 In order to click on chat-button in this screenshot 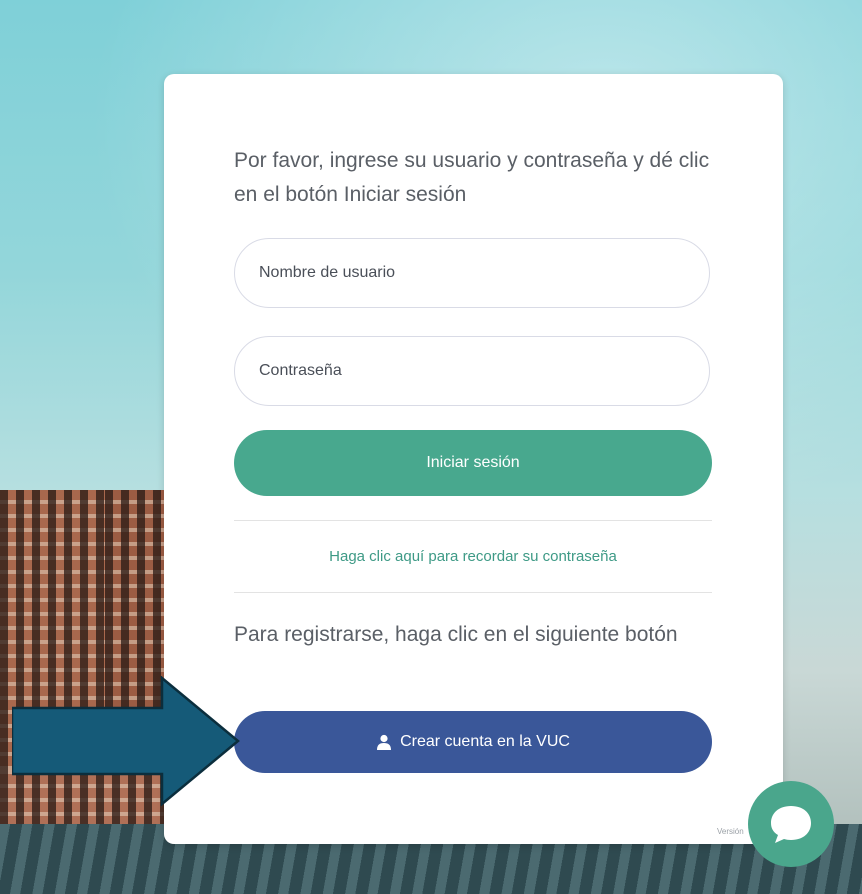, I will do `click(791, 824)`.